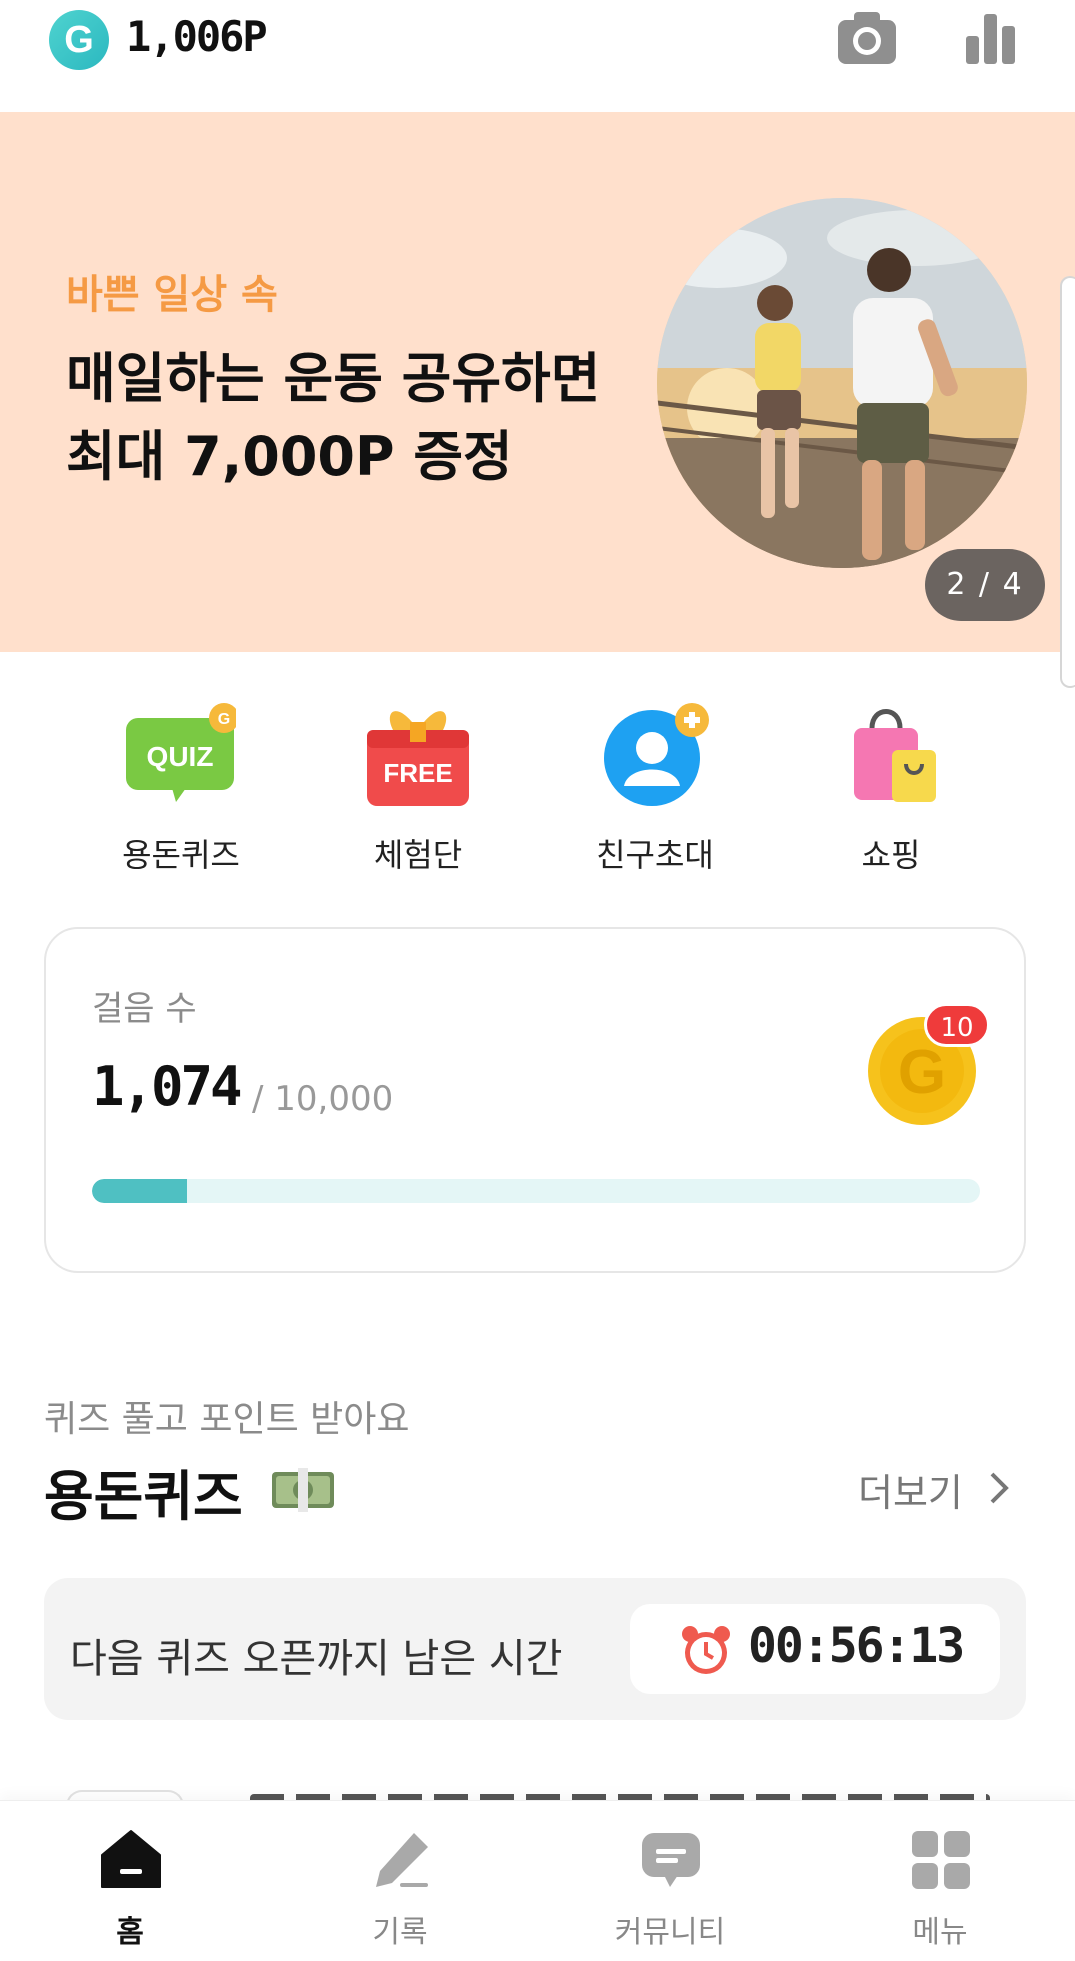  I want to click on timer-label: 다음 퀴즈 오픈까지 남은 시간, so click(316, 1659).